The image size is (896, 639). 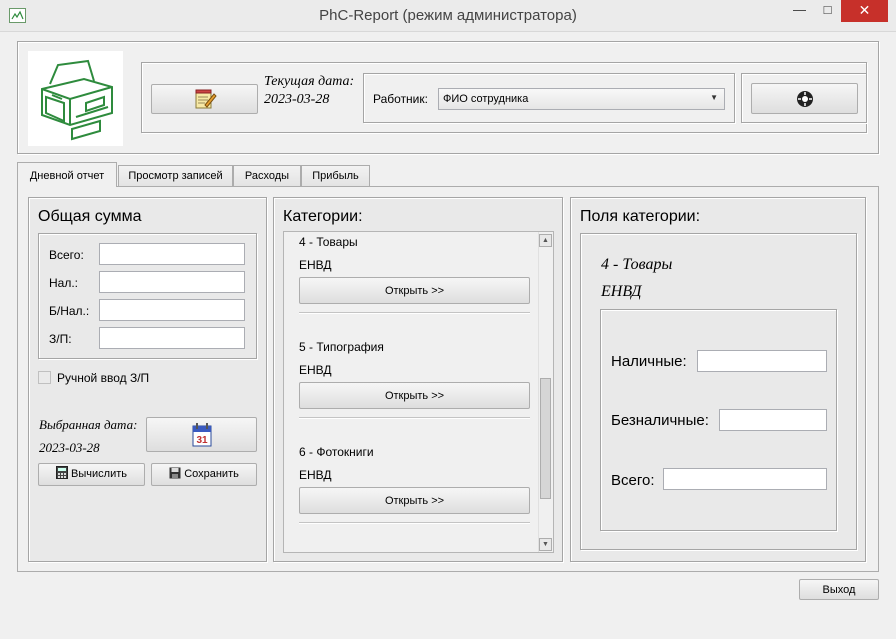 What do you see at coordinates (486, 99) in the screenshot?
I see `worker-select-value: ФИО сотрудника` at bounding box center [486, 99].